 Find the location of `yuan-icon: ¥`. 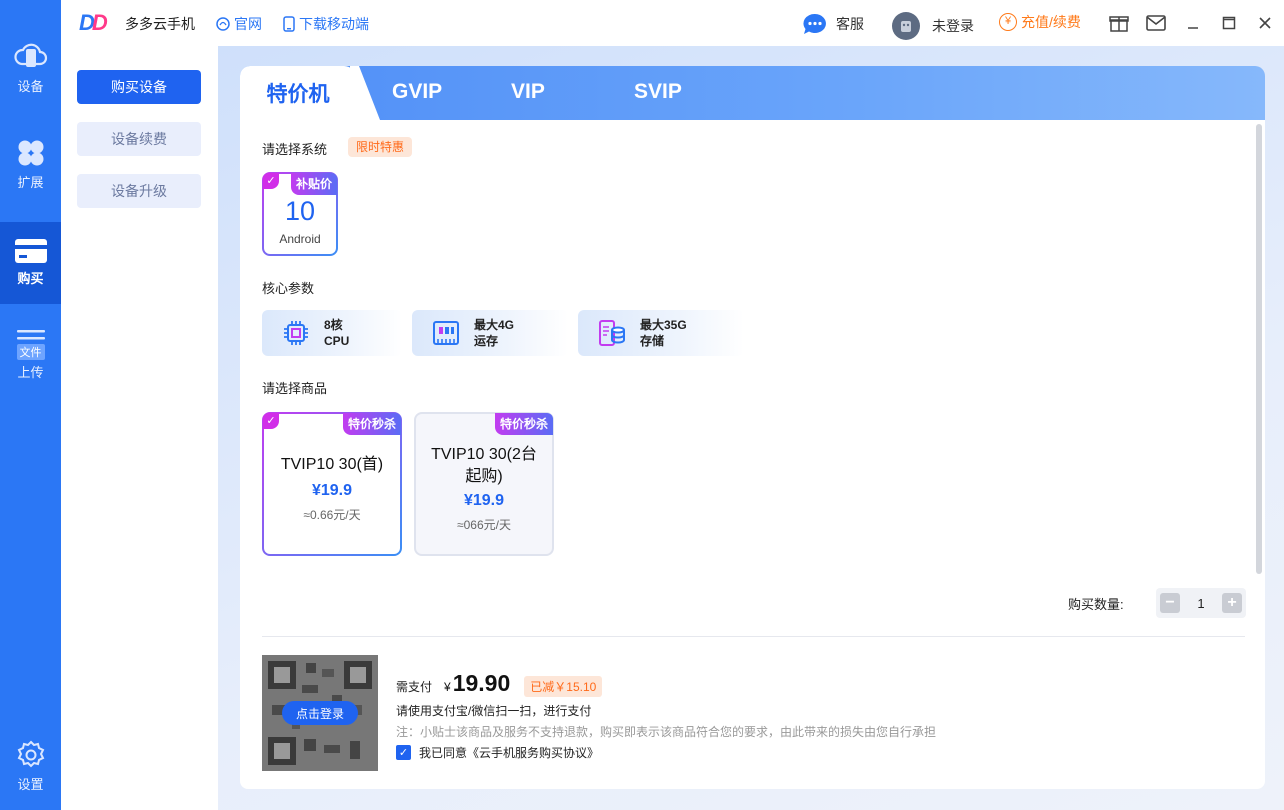

yuan-icon: ¥ is located at coordinates (1008, 22).